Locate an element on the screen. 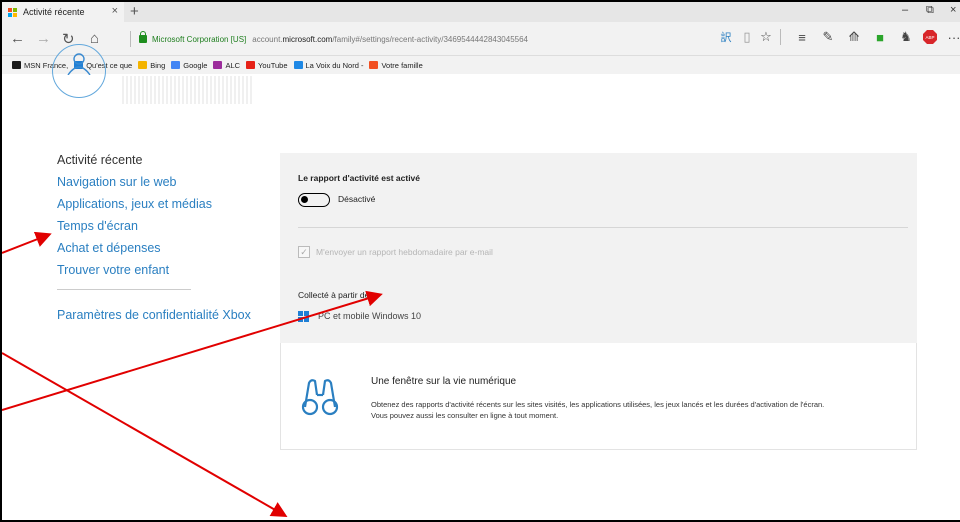 This screenshot has height=522, width=960. favorite-star-icon: ☆ is located at coordinates (766, 37).